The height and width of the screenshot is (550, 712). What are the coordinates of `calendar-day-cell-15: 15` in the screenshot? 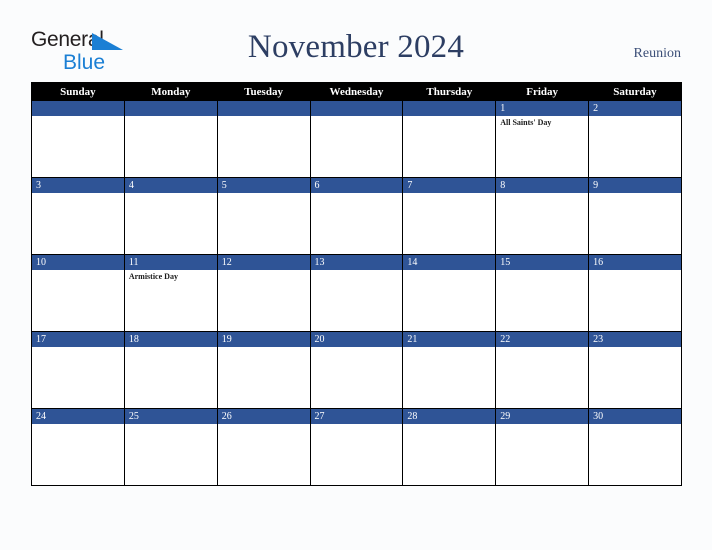 It's located at (543, 293).